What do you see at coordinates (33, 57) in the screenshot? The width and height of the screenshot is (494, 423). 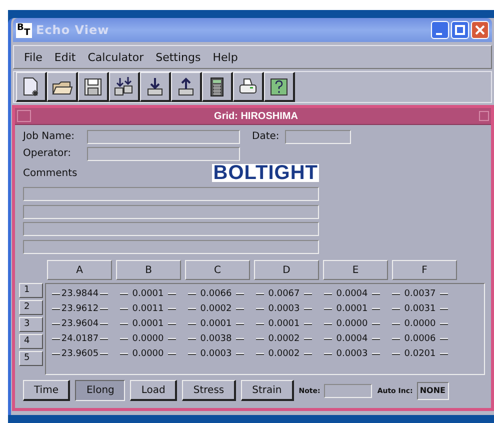 I see `menu-item: File` at bounding box center [33, 57].